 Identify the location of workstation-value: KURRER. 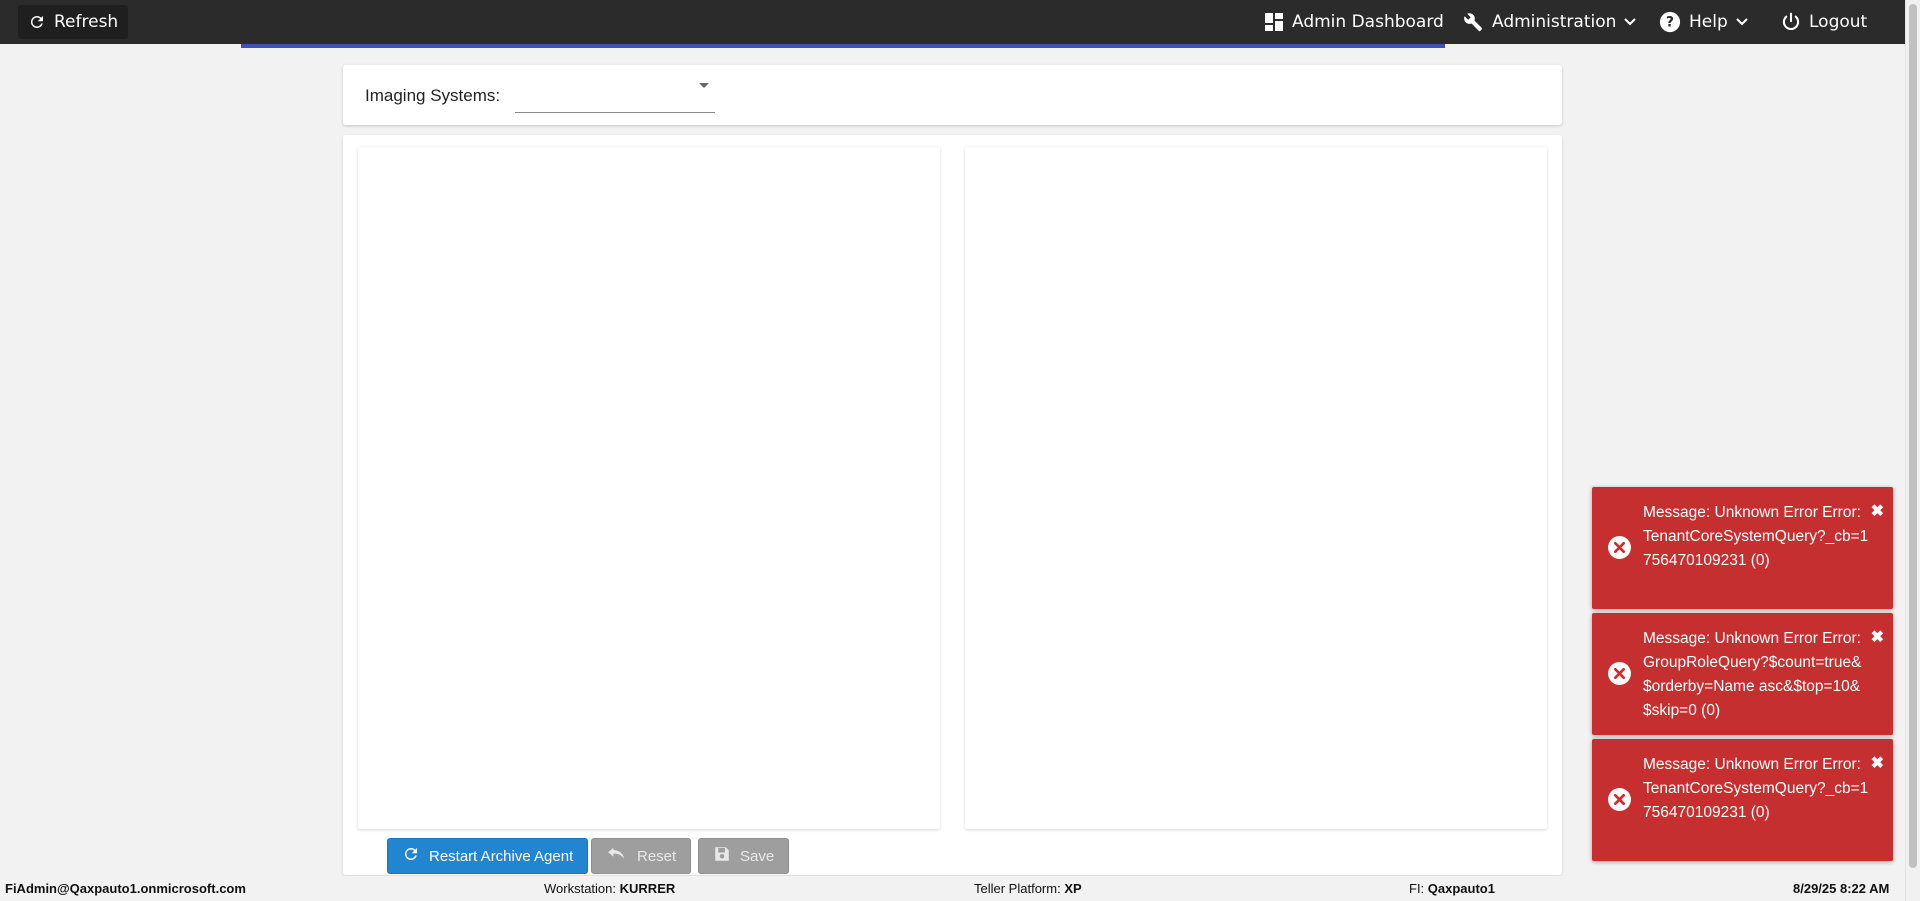
(647, 888).